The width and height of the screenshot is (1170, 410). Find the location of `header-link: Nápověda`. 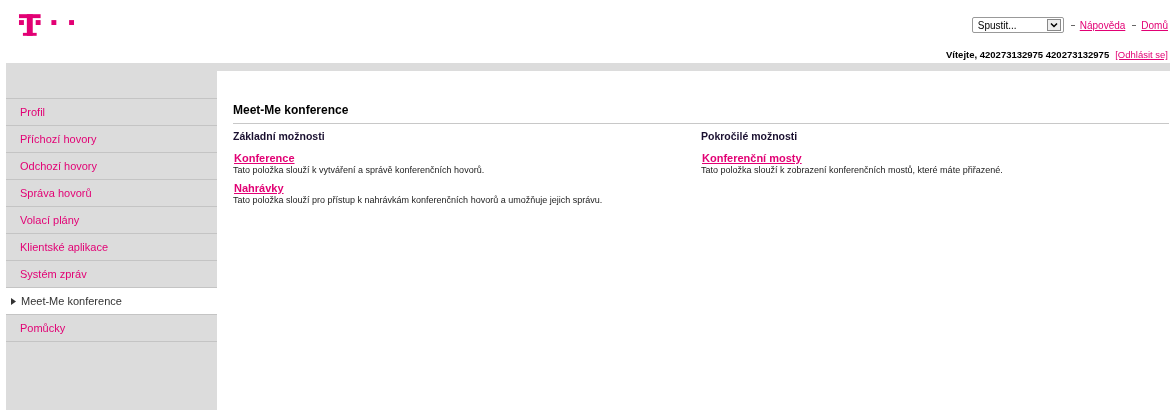

header-link: Nápověda is located at coordinates (1102, 25).